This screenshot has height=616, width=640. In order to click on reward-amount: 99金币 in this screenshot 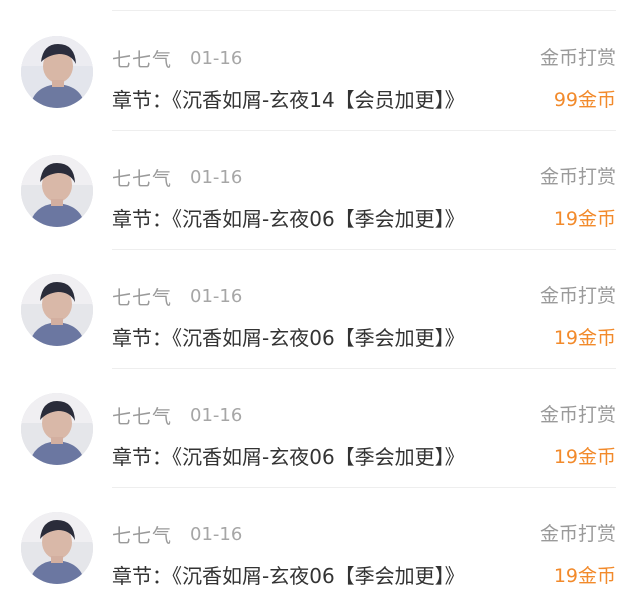, I will do `click(584, 100)`.